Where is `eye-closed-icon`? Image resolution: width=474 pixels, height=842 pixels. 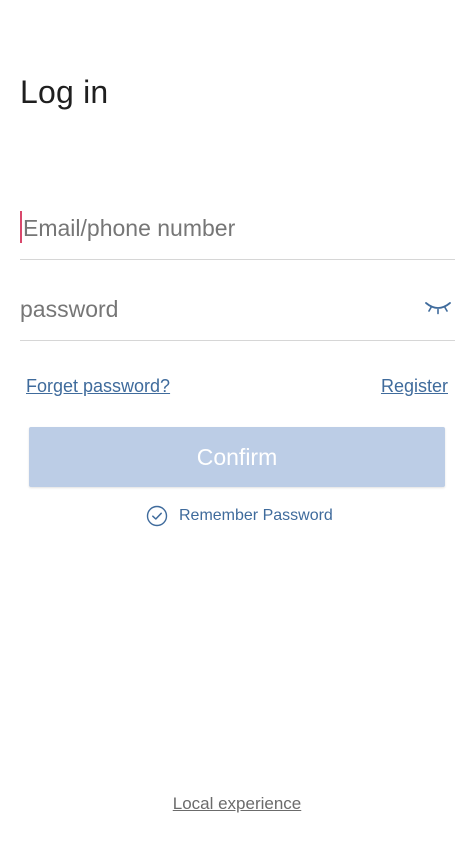 eye-closed-icon is located at coordinates (438, 307).